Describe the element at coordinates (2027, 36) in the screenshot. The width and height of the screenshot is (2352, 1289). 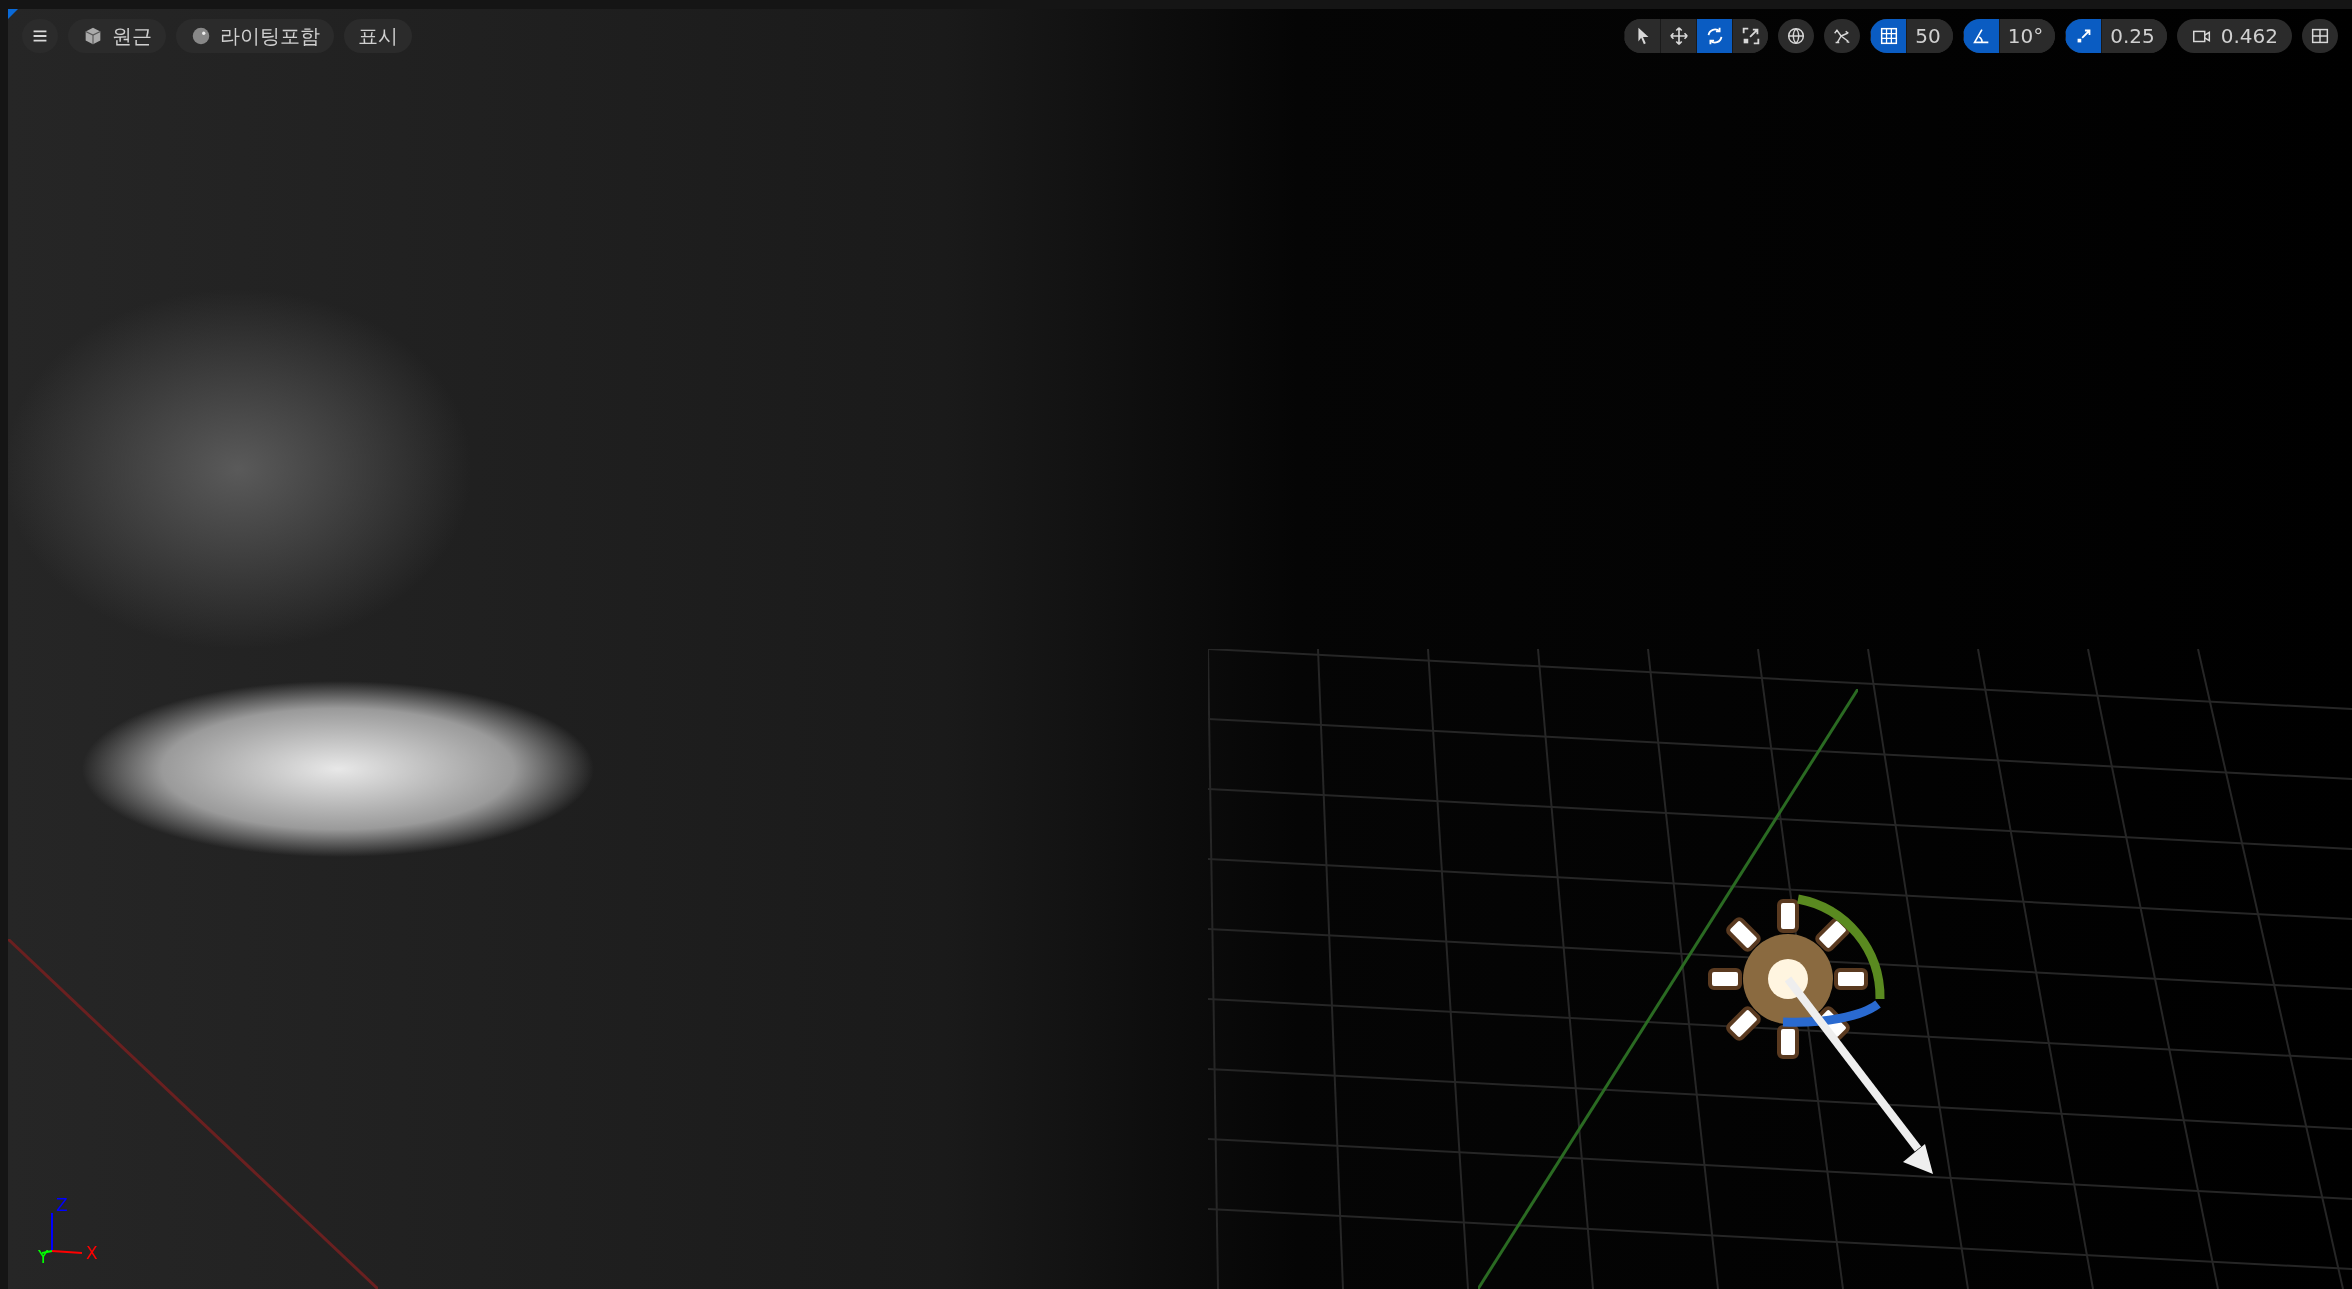
I see `snap-value-button: 10°` at that location.